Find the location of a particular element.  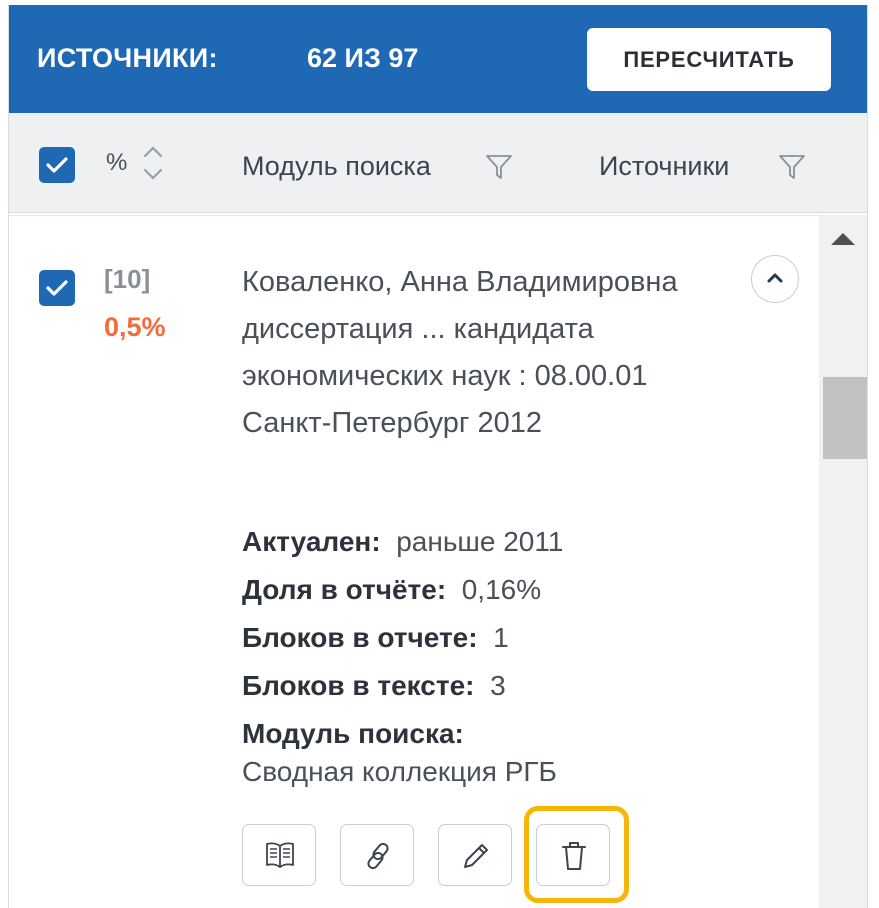

sources-count: 62 ИЗ 97 is located at coordinates (363, 58).